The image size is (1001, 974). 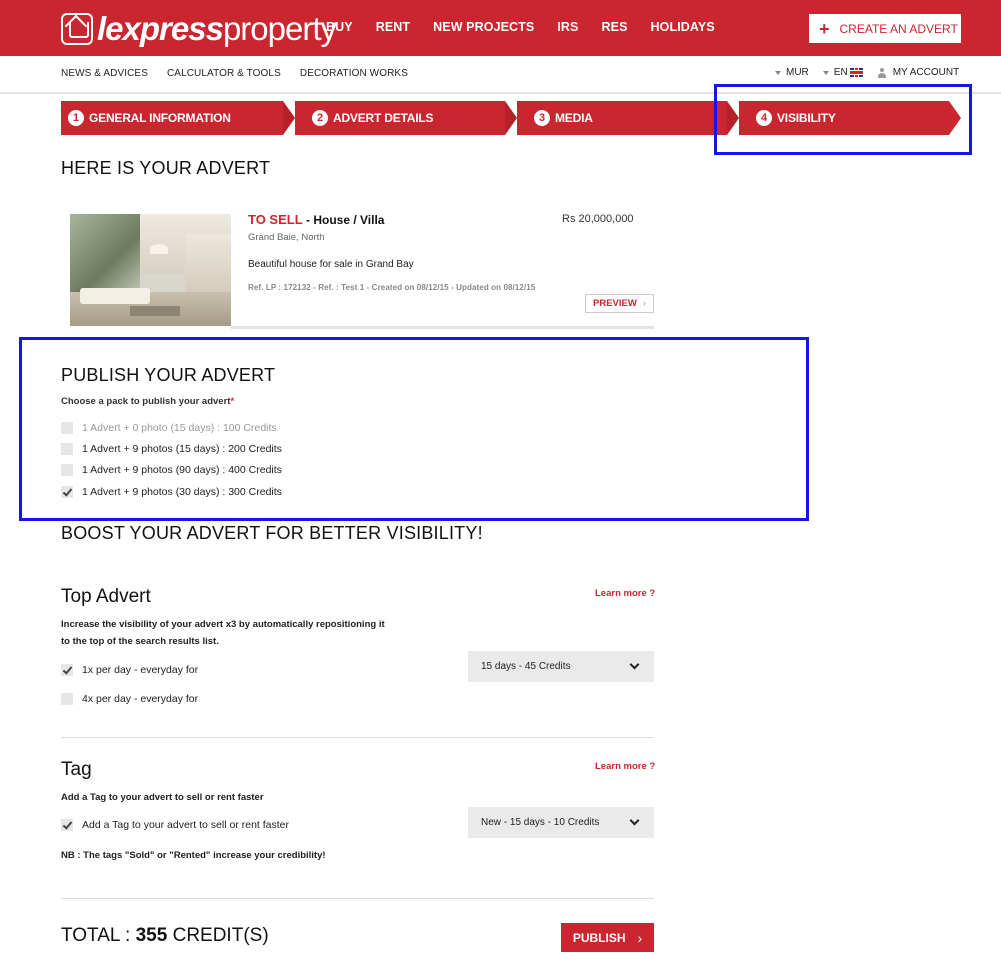 What do you see at coordinates (598, 219) in the screenshot?
I see `advert-price: Rs 20,000,000` at bounding box center [598, 219].